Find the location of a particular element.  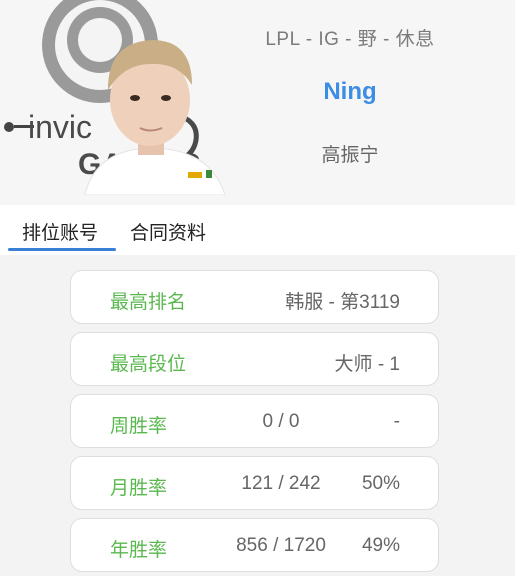

stat-rate: 50% is located at coordinates (380, 483).